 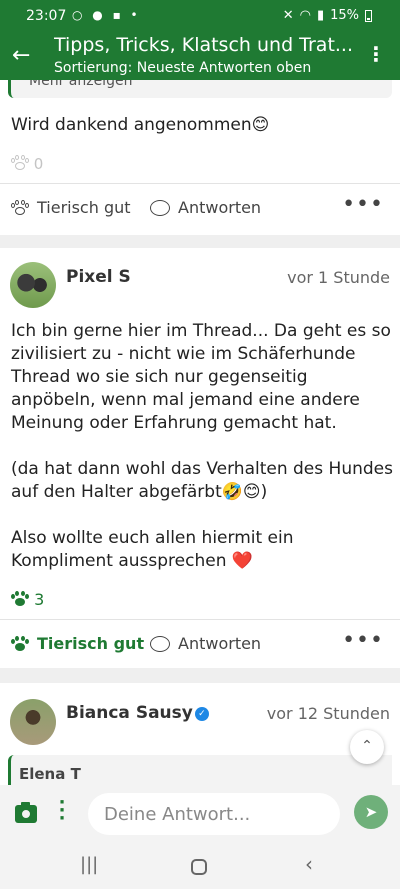 I want to click on like-count: 3, so click(x=27, y=599).